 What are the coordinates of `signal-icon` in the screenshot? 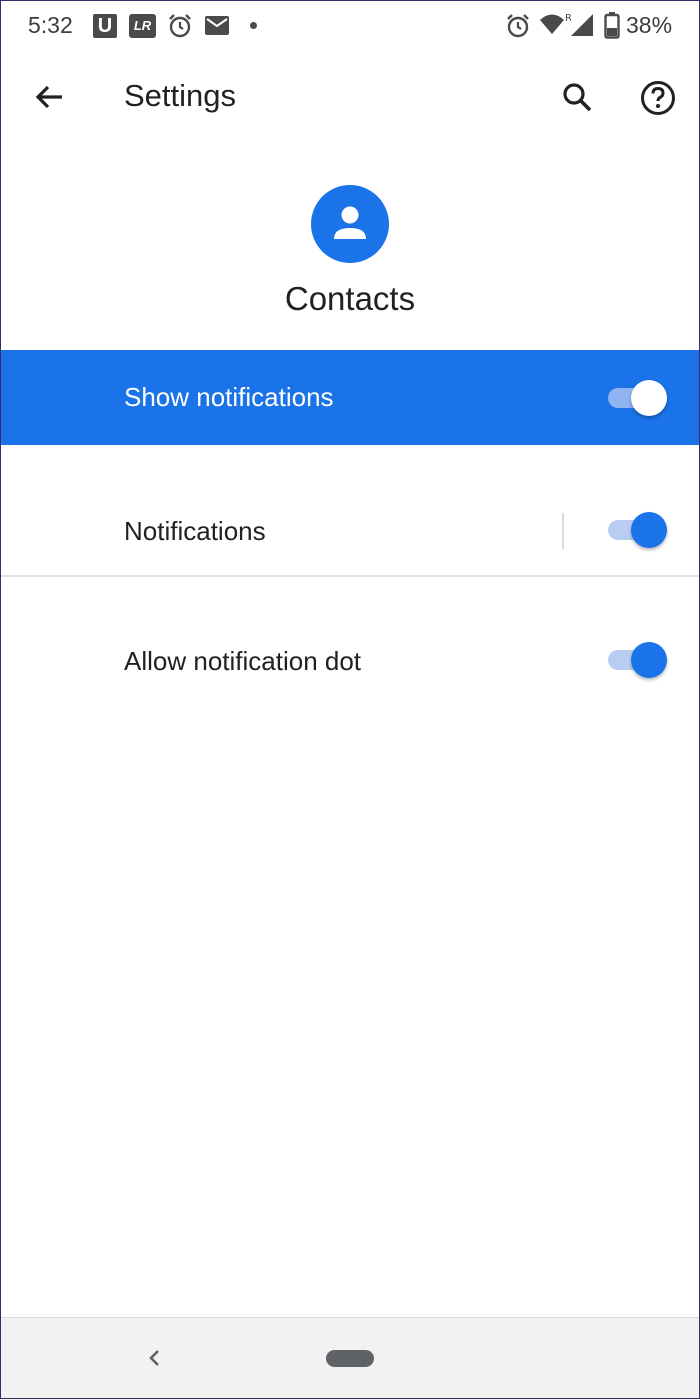 It's located at (582, 25).